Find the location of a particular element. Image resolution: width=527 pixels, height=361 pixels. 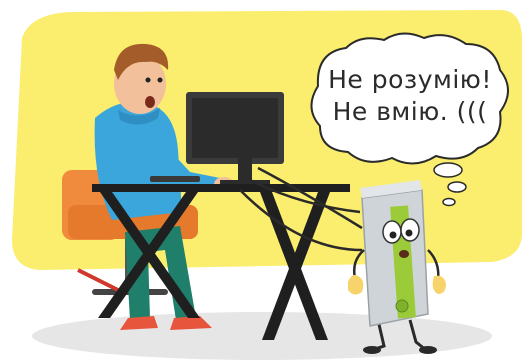

speech-bubble-line-1: Не розумію! is located at coordinates (410, 79).